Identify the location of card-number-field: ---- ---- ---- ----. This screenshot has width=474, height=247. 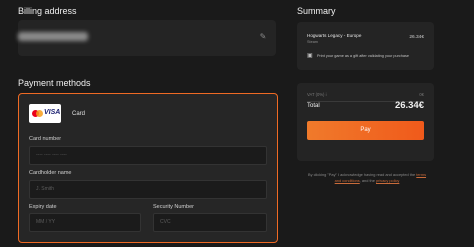
(148, 155).